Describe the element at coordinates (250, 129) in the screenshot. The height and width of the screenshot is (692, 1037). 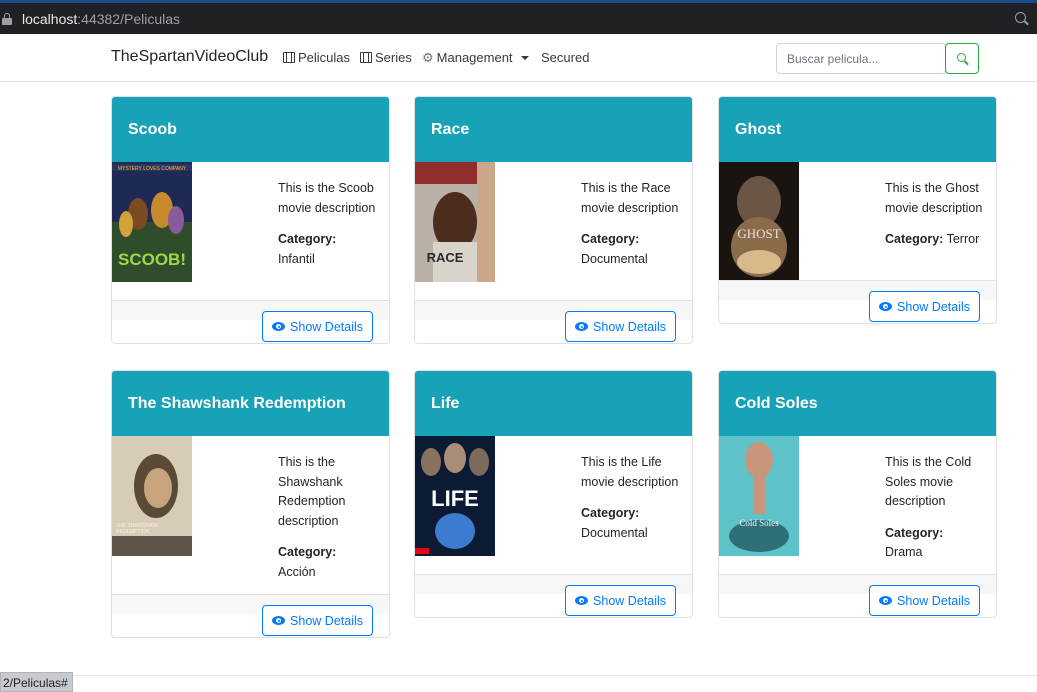
I see `card-header: Scoob` at that location.